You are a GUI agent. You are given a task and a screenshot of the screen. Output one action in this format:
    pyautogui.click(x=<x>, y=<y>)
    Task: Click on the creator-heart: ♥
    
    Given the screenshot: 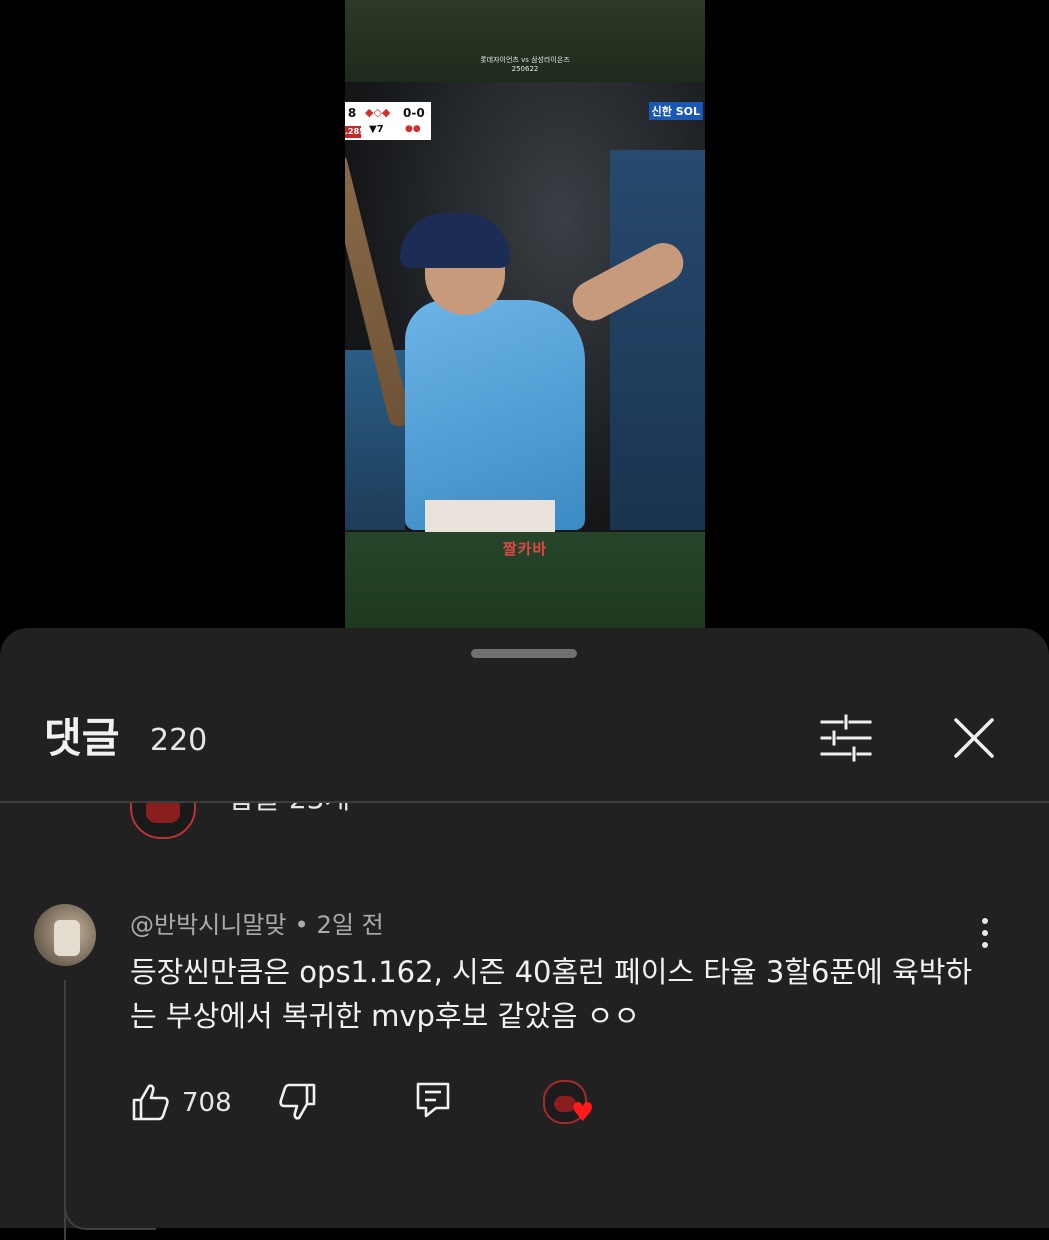 What is the action you would take?
    pyautogui.click(x=571, y=1105)
    